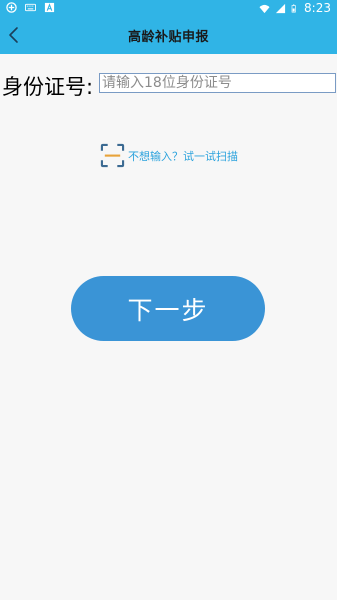  Describe the element at coordinates (11, 7) in the screenshot. I see `app-notification-icon` at that location.